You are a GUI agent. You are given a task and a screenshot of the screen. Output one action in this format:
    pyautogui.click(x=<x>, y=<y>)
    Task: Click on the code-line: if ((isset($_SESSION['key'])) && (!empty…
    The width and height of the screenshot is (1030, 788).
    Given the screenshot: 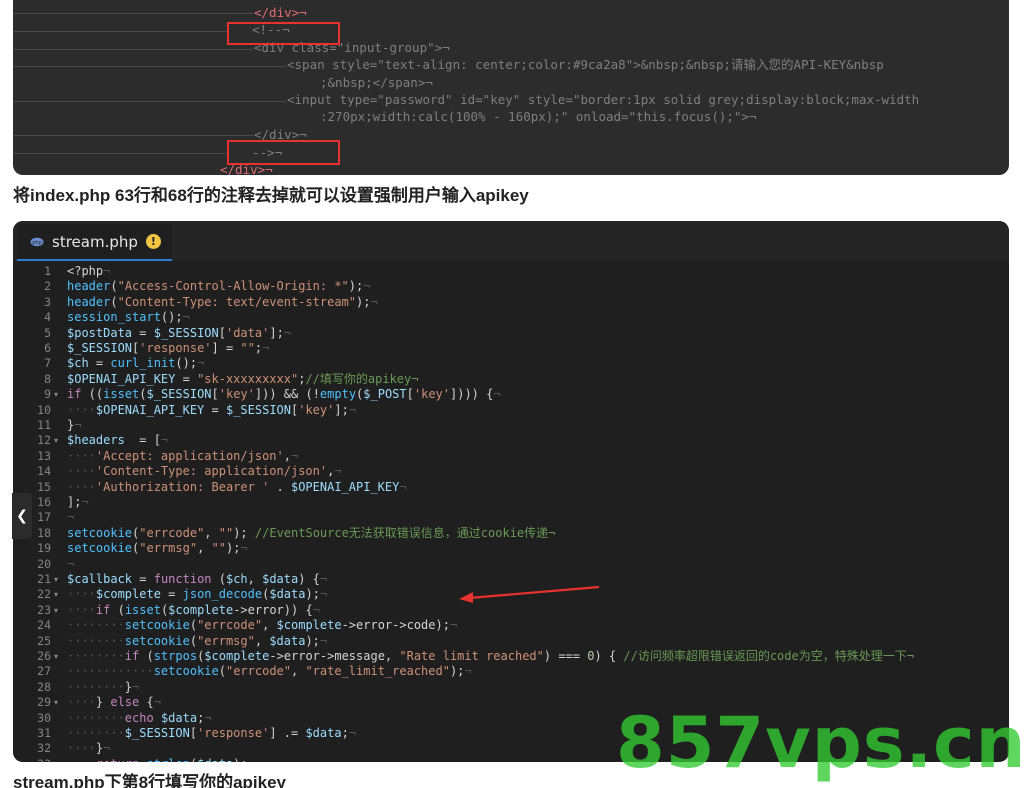 What is the action you would take?
    pyautogui.click(x=284, y=394)
    